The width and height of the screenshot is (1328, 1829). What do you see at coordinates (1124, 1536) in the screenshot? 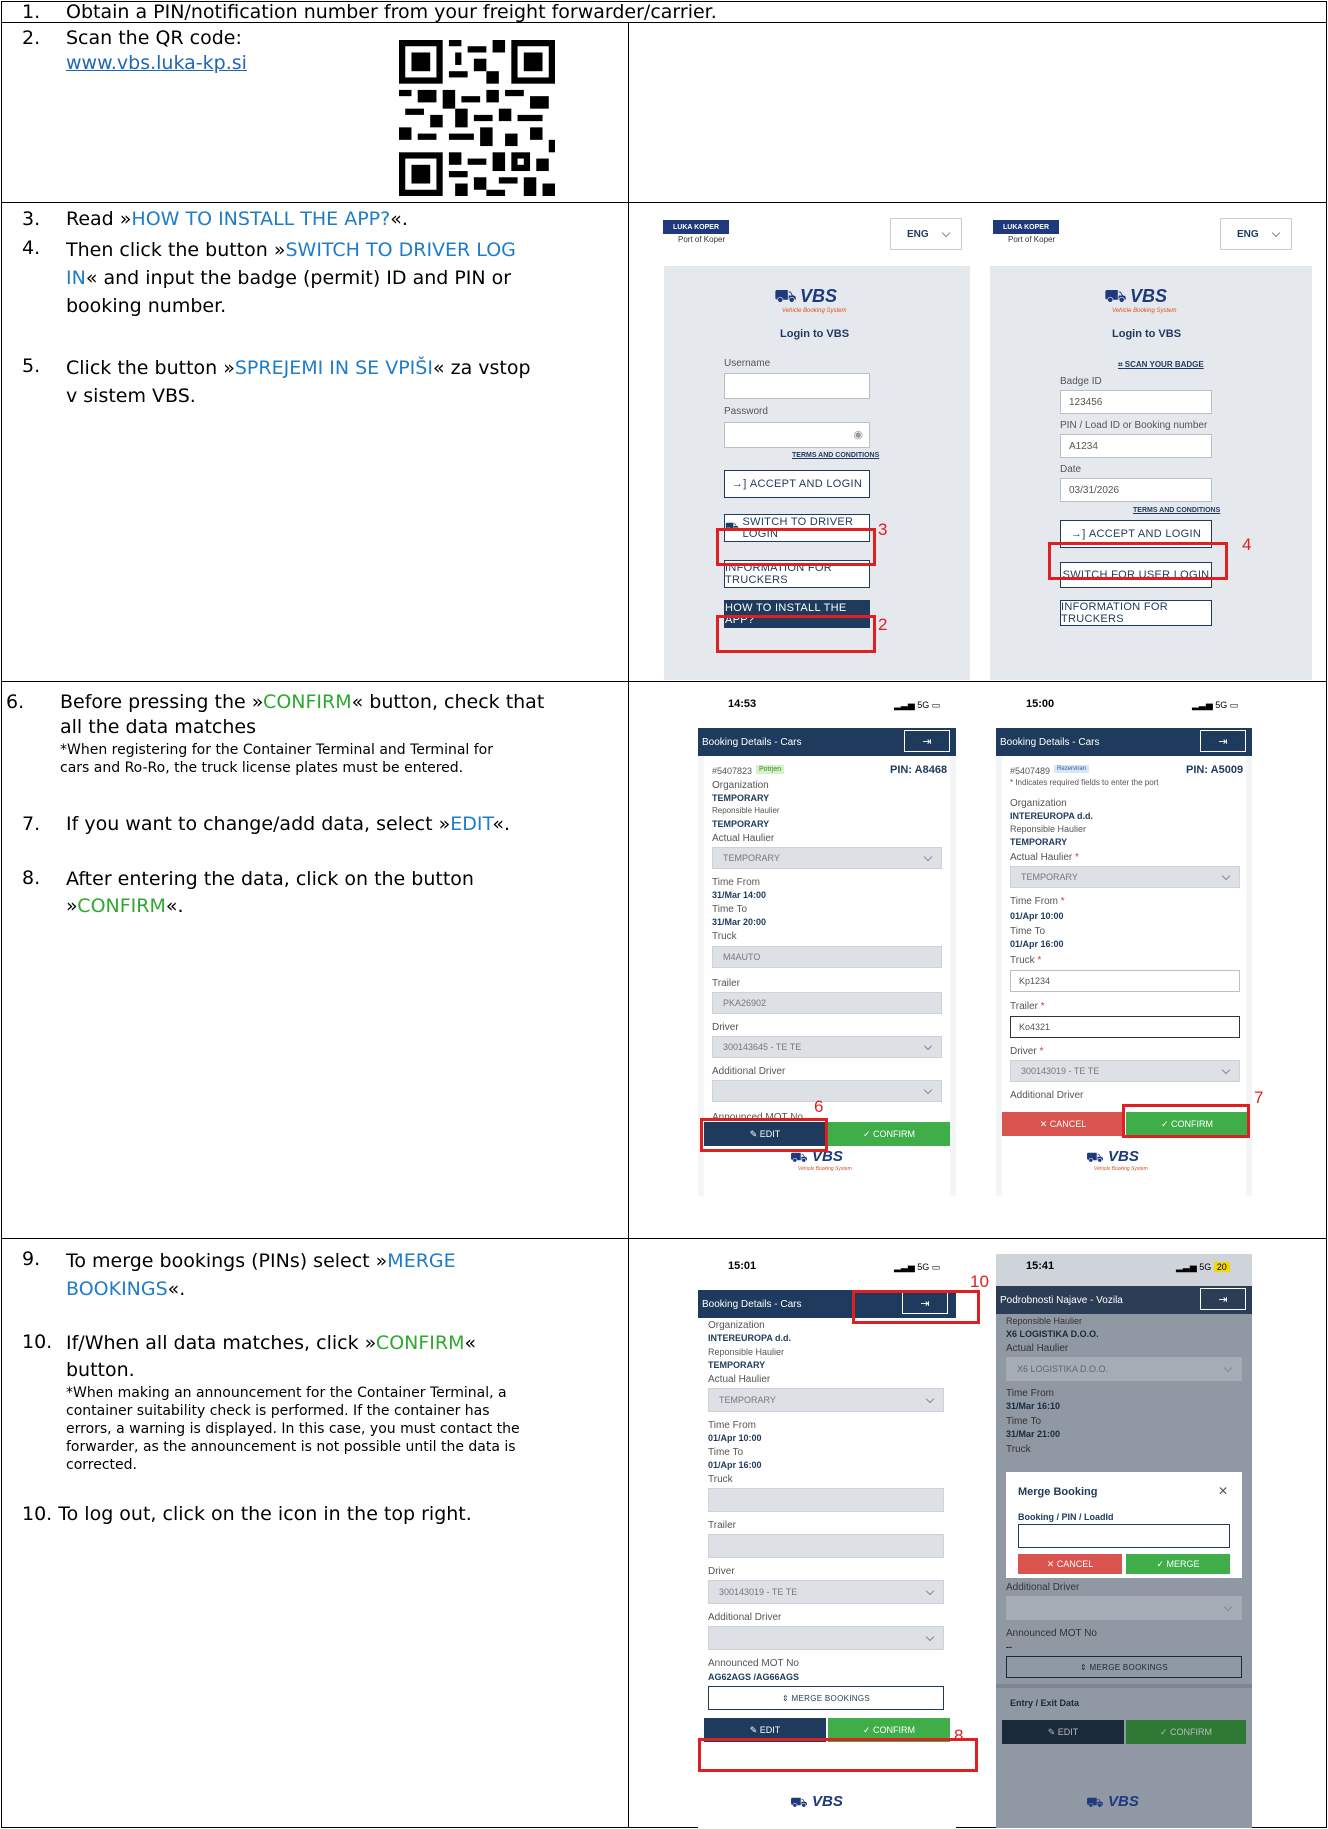
I see `booking-pin-input` at bounding box center [1124, 1536].